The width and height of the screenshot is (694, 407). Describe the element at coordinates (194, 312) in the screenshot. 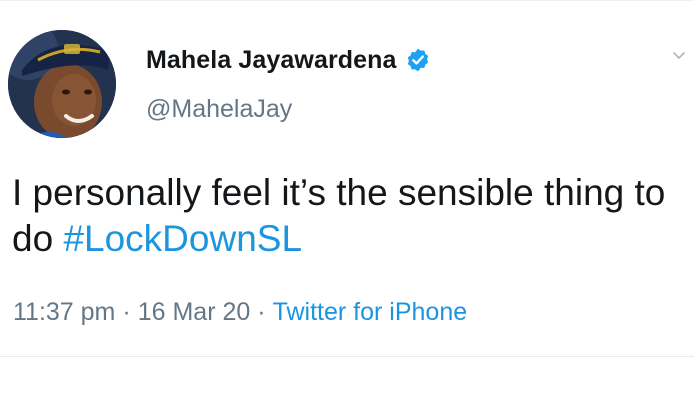

I see `tweet-date: 16 Mar 20` at that location.